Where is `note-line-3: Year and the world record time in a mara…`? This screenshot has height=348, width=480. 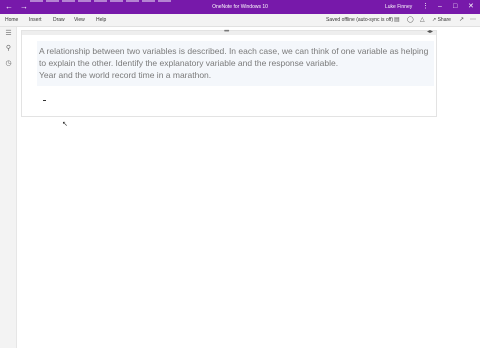 note-line-3: Year and the world record time in a mara… is located at coordinates (239, 75).